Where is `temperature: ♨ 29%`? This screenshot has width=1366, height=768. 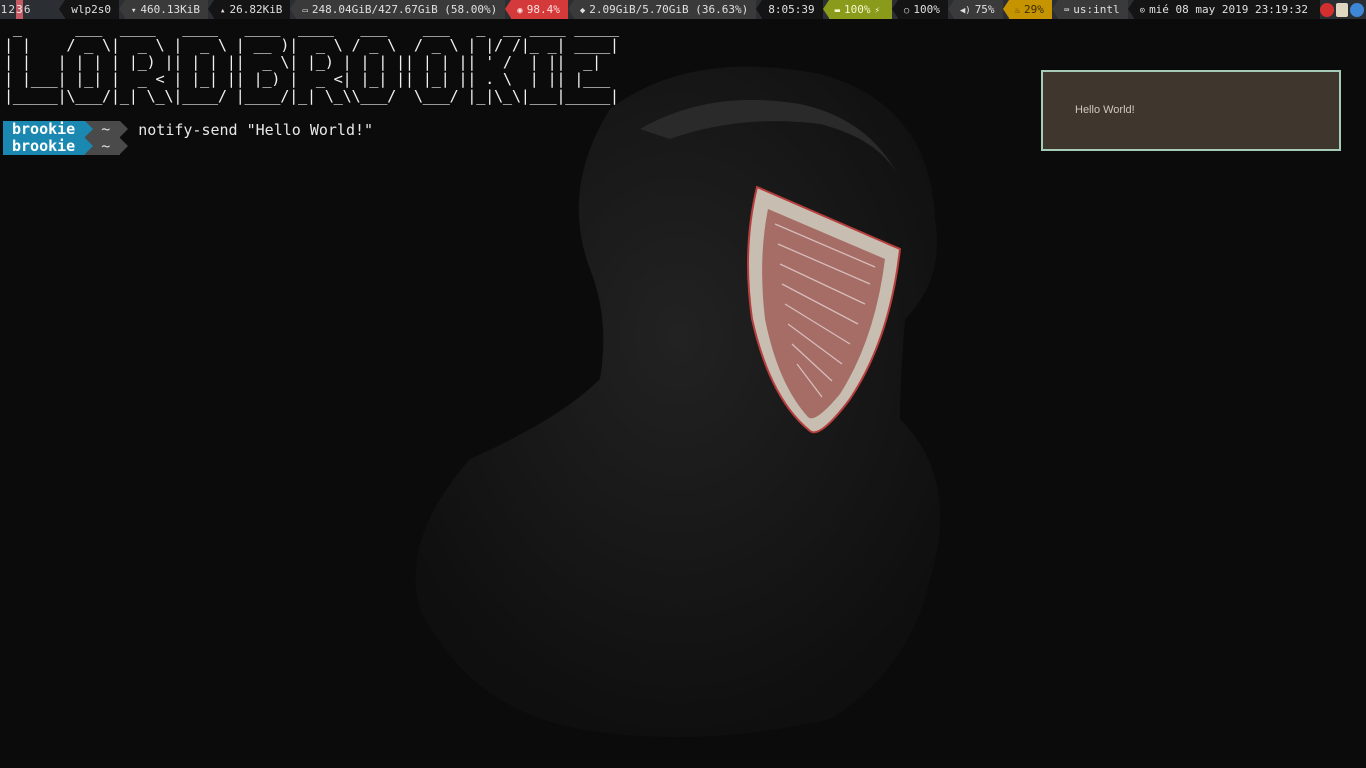
temperature: ♨ 29% is located at coordinates (1027, 9).